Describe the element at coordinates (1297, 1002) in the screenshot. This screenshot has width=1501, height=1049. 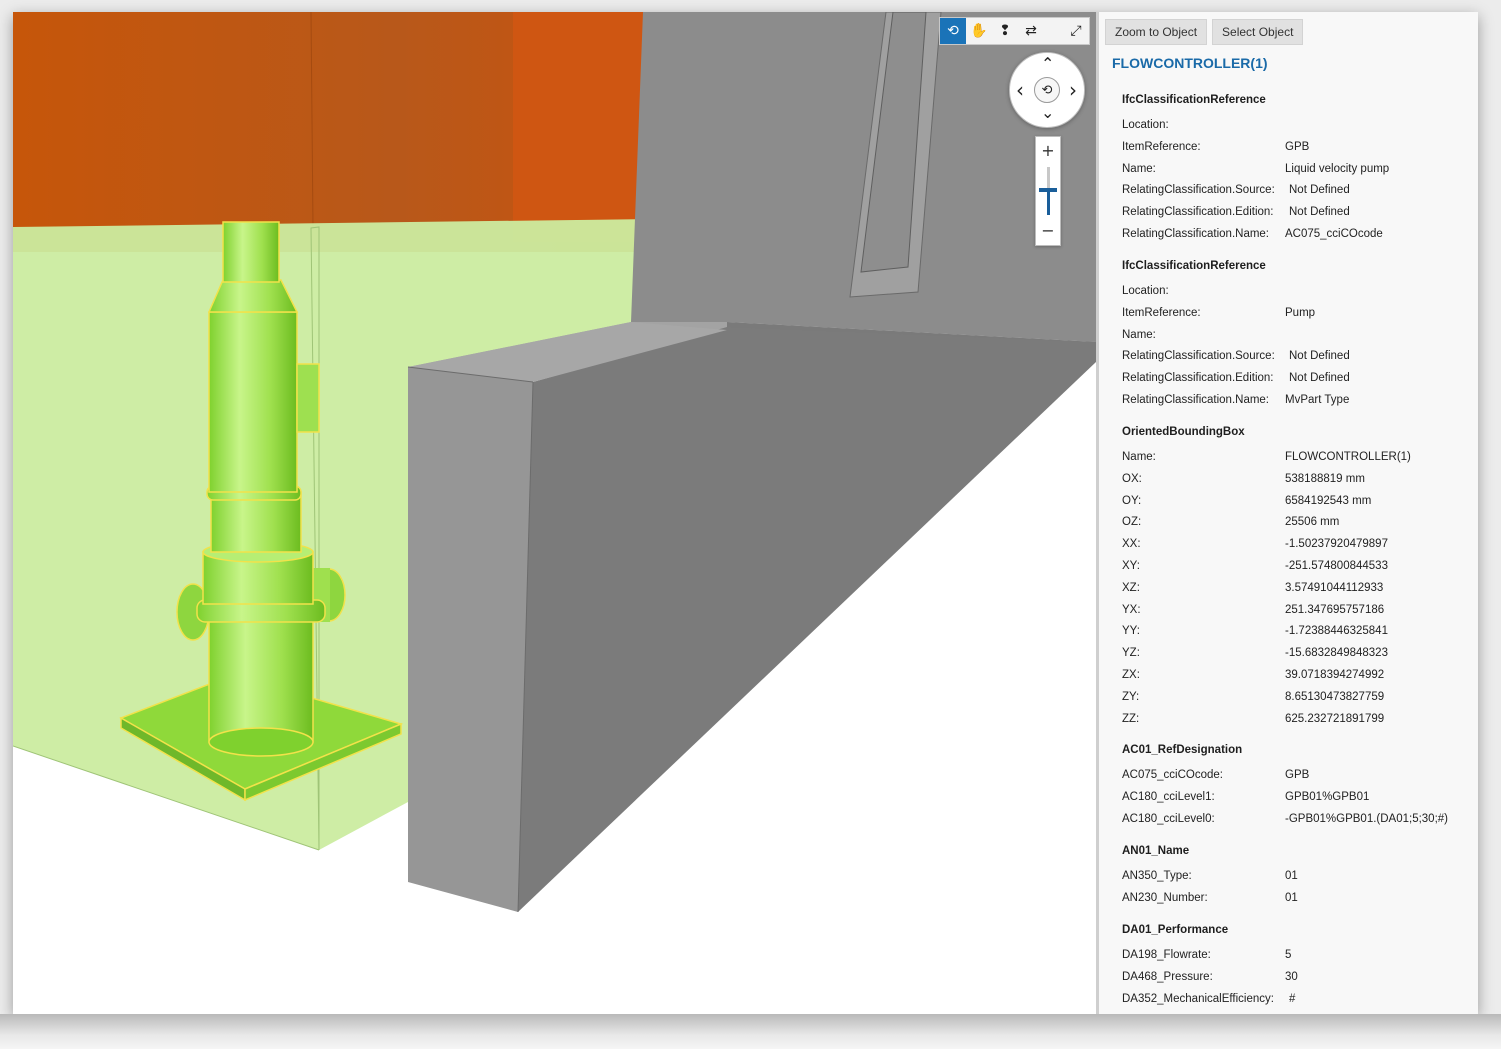
I see `property-row: DA352_MechanicalEfficiency: #` at that location.